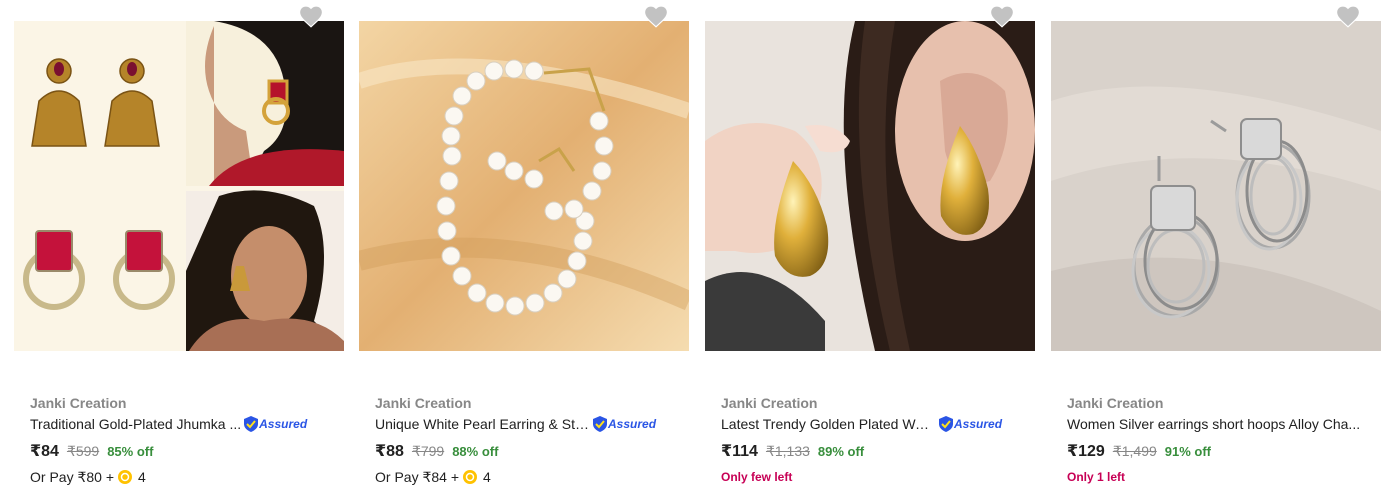 The image size is (1389, 496). I want to click on original-price: ₹1,499, so click(1134, 451).